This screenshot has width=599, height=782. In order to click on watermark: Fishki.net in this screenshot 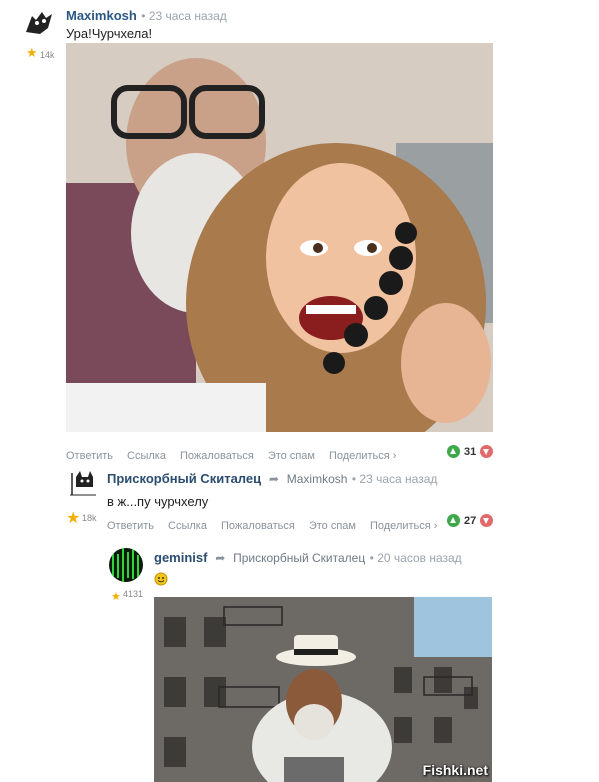, I will do `click(455, 770)`.